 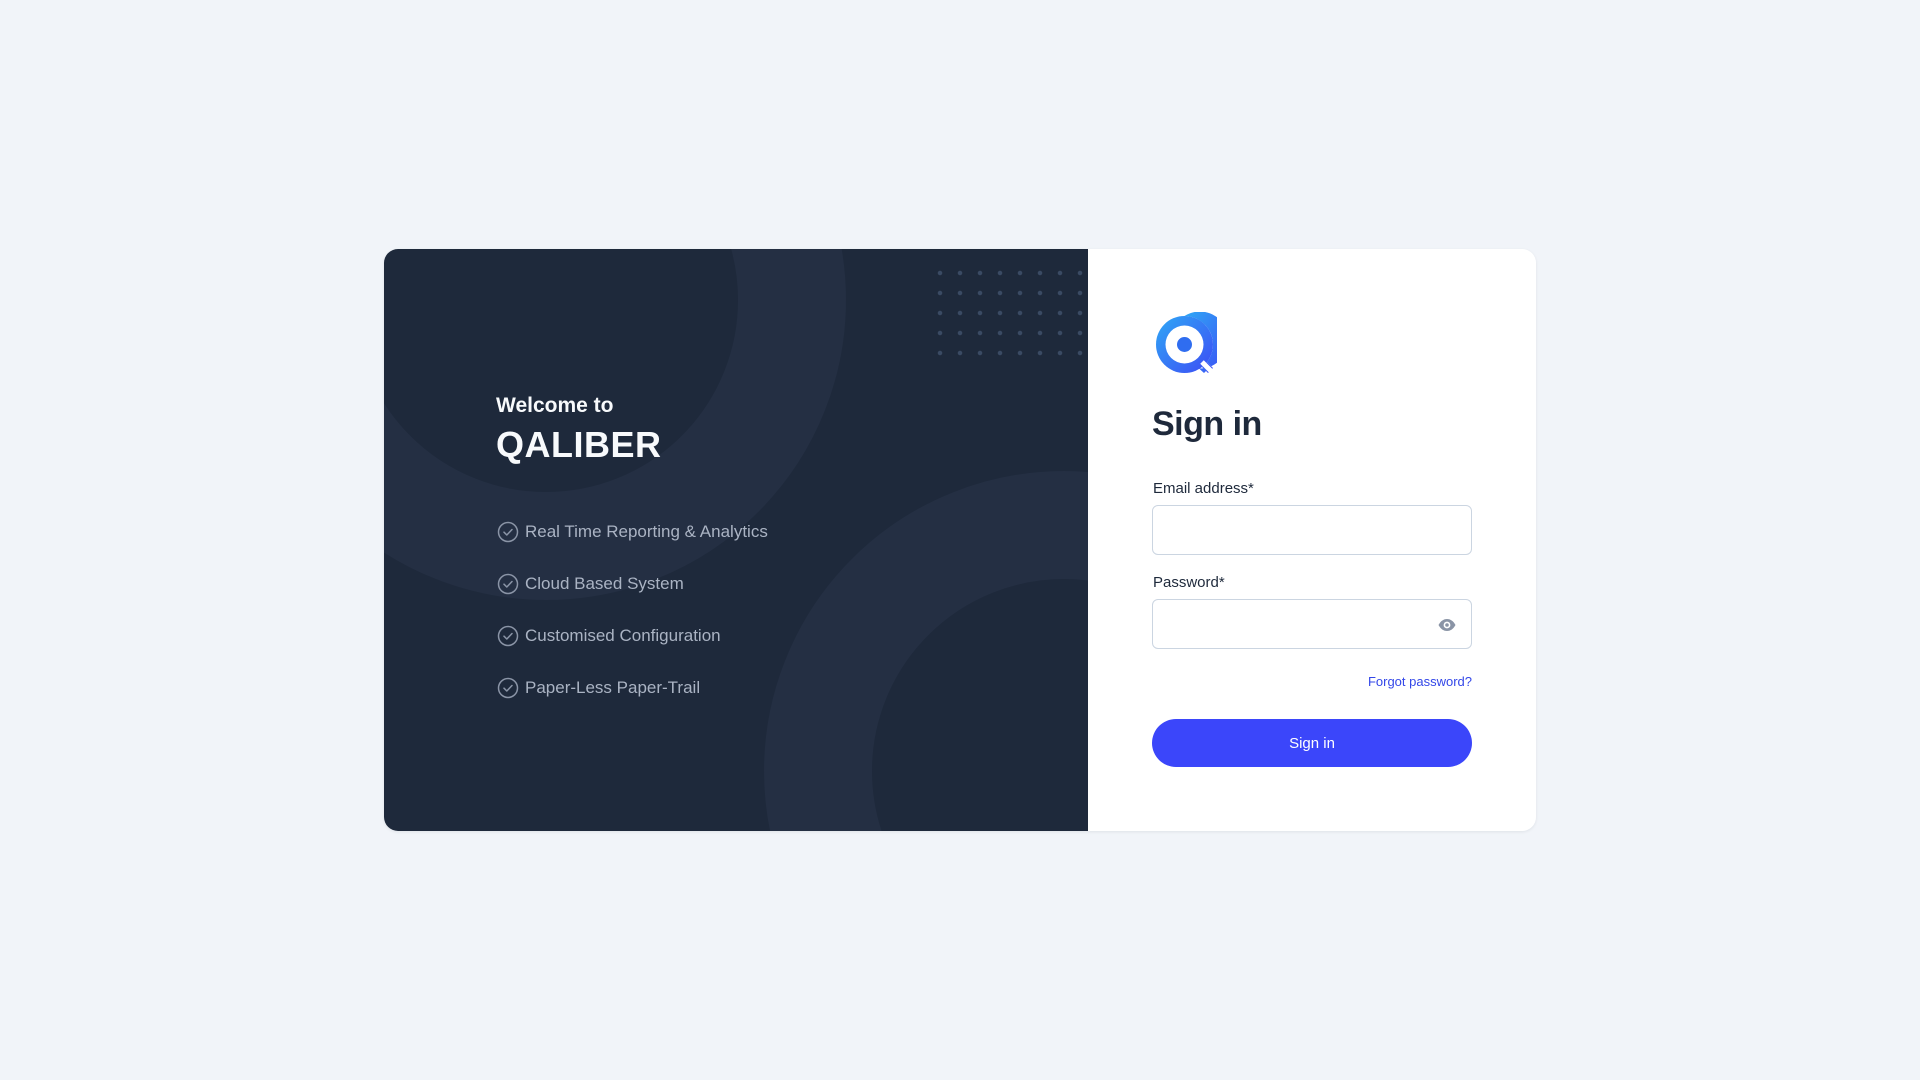 What do you see at coordinates (555, 405) in the screenshot?
I see `welcome-subtitle: Welcome to` at bounding box center [555, 405].